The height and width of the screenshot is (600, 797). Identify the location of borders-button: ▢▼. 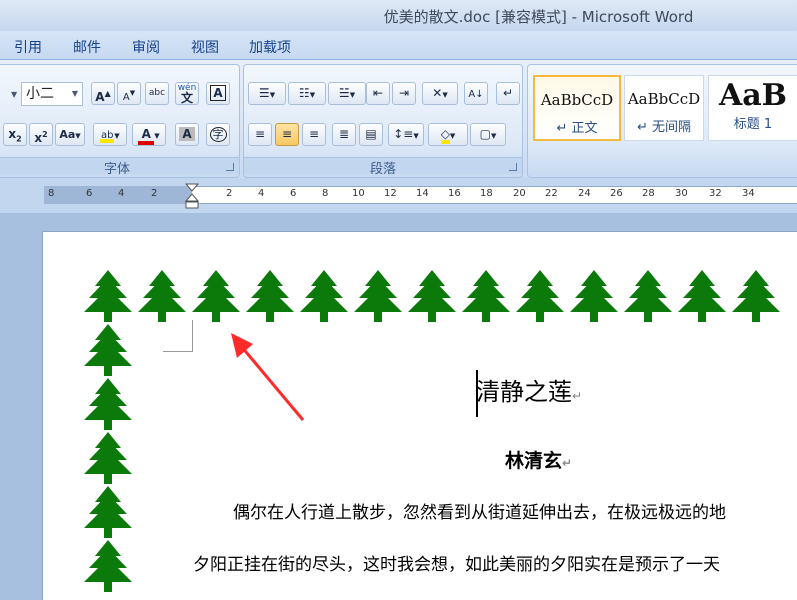
(488, 134).